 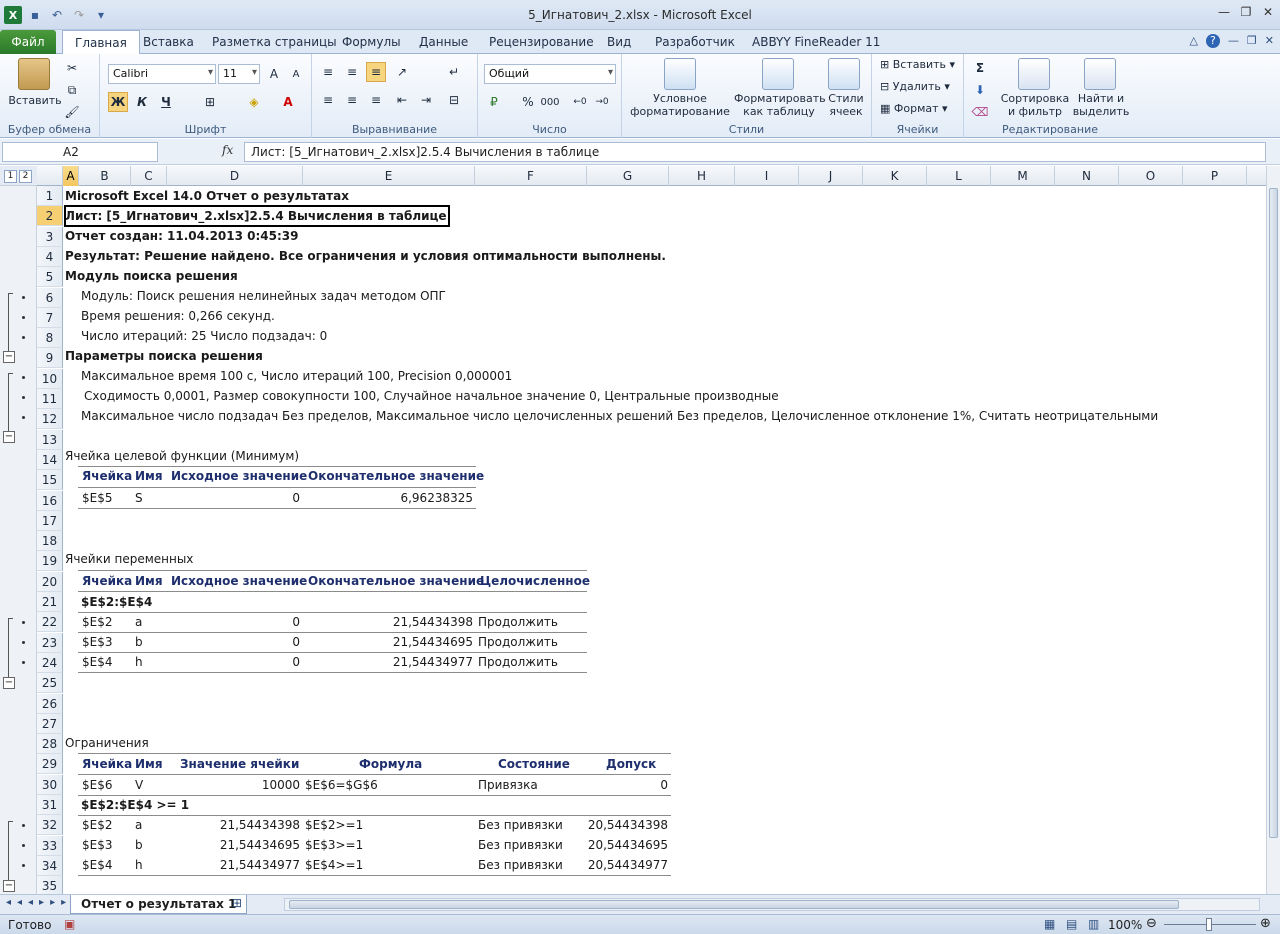 I want to click on row-header: 19, so click(x=50, y=561).